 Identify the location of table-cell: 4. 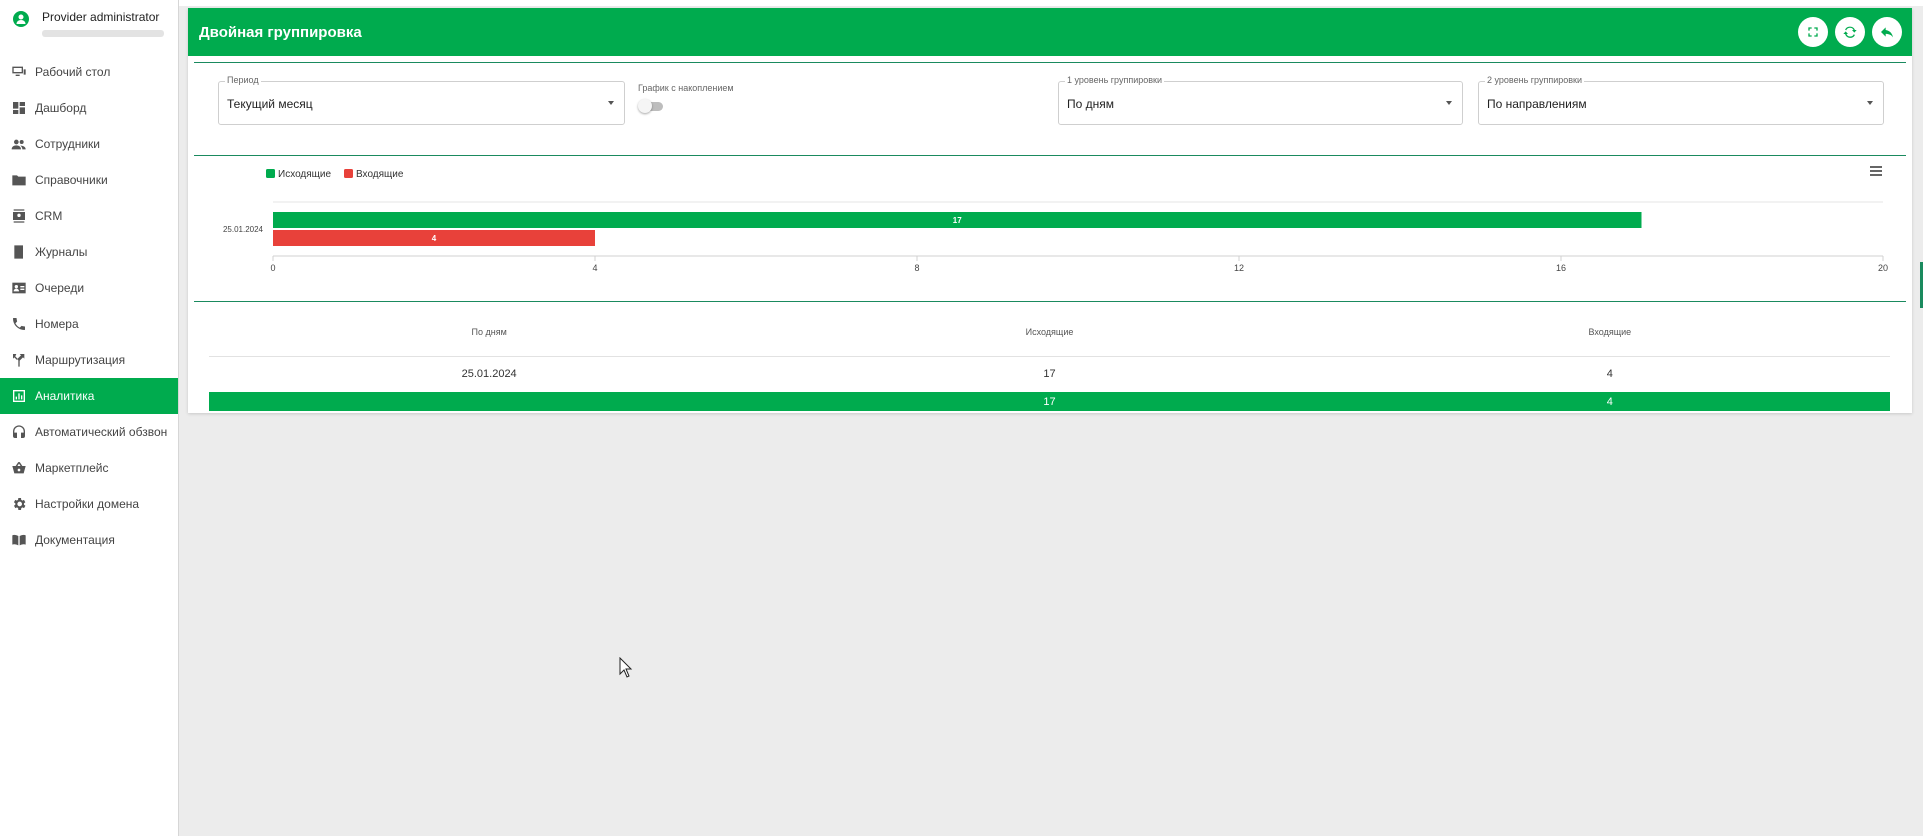
(1609, 374).